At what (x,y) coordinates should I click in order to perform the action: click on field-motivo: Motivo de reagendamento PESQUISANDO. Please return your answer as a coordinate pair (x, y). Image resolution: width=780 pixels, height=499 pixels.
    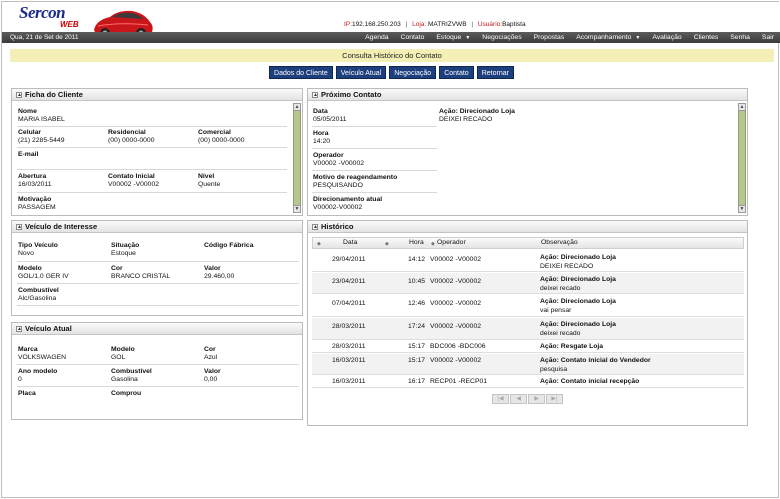
    Looking at the image, I should click on (355, 181).